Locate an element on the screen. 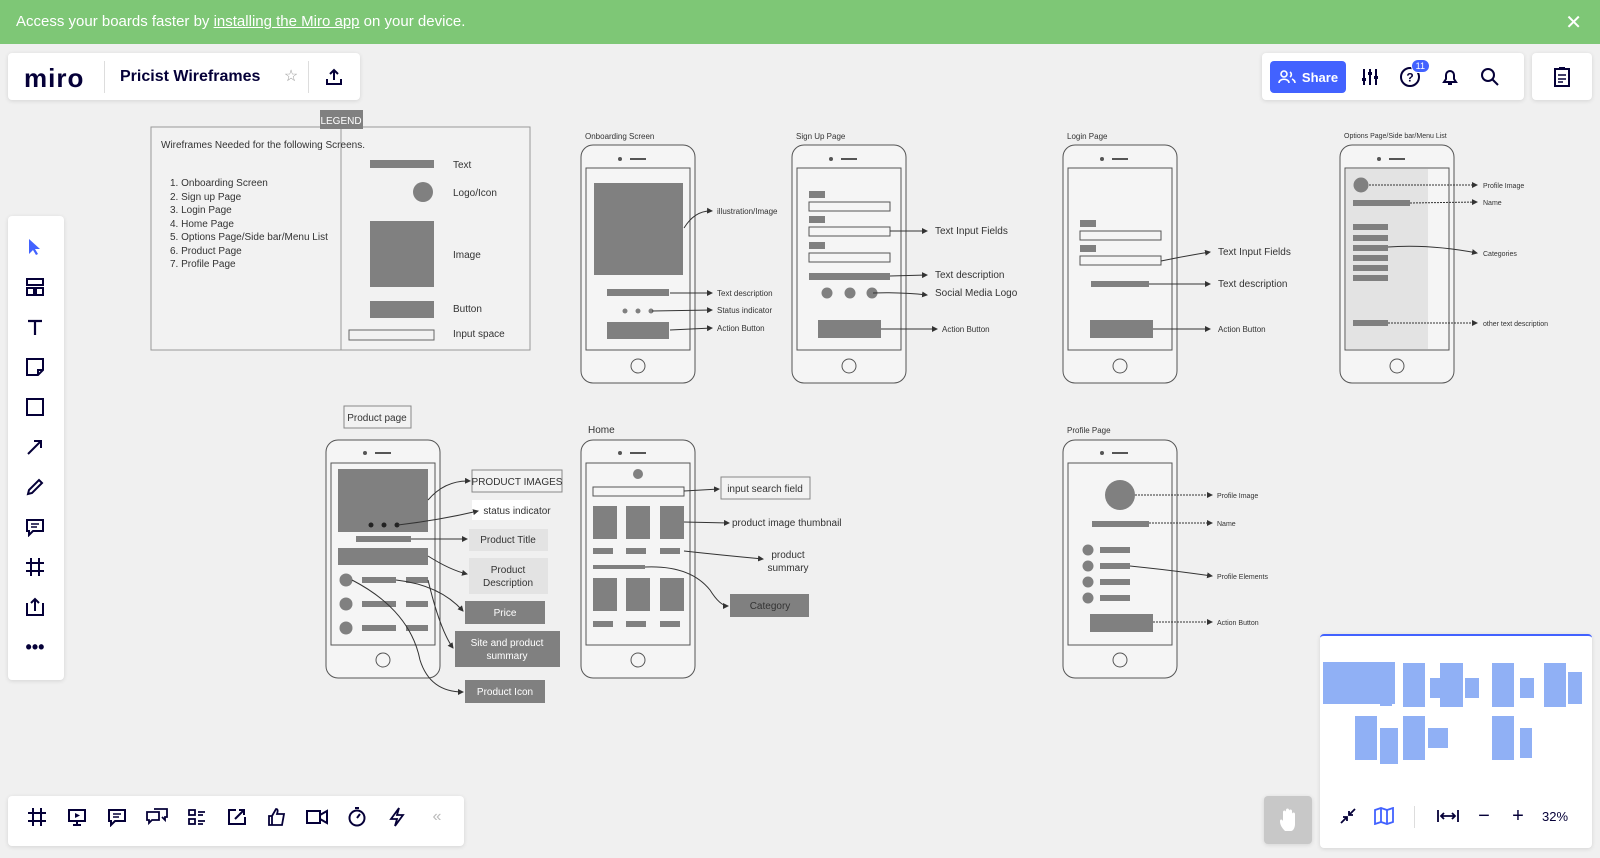 The image size is (1600, 858). video-icon is located at coordinates (317, 817).